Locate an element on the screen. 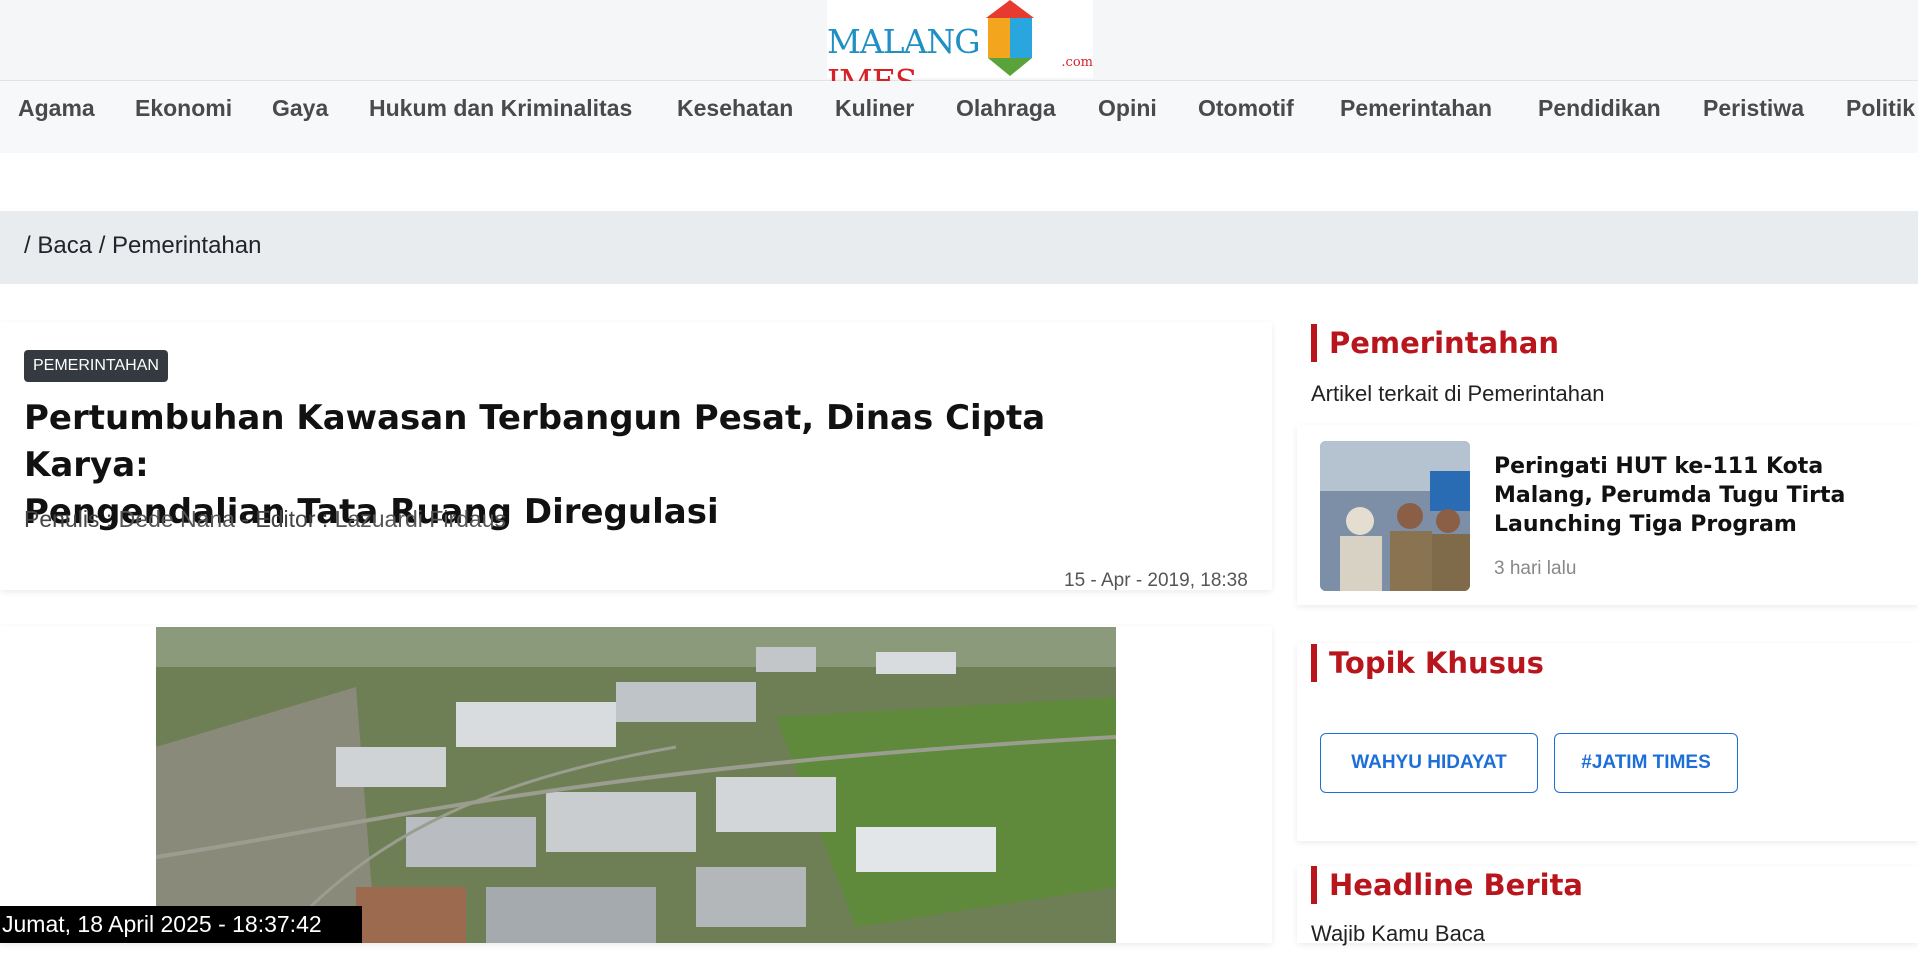 This screenshot has width=1918, height=980. nav-item-opini: Opini is located at coordinates (1127, 108).